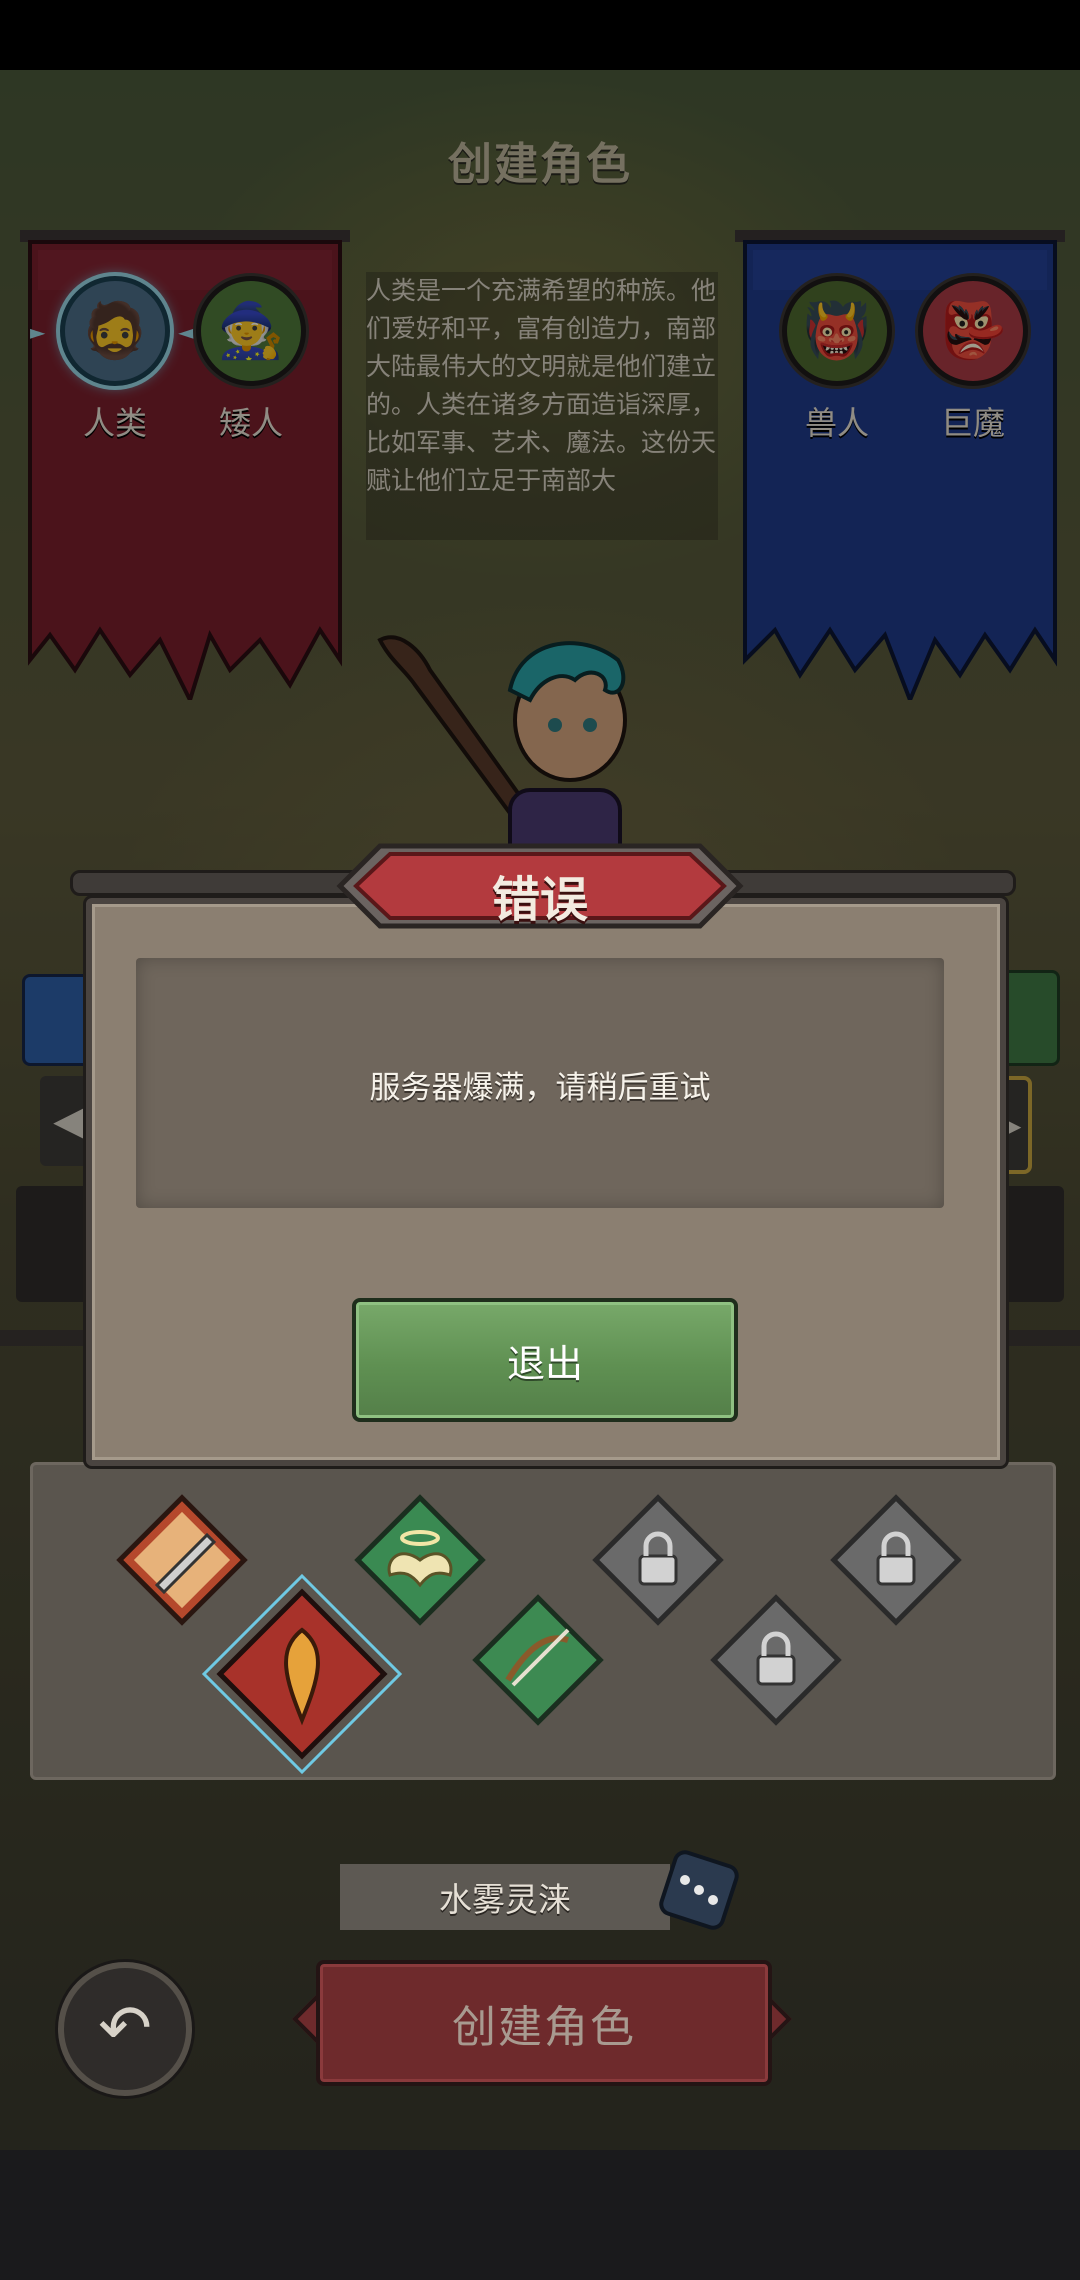 The image size is (1080, 2280). What do you see at coordinates (540, 1088) in the screenshot?
I see `dialog-message: 服务器爆满，请稍后重试` at bounding box center [540, 1088].